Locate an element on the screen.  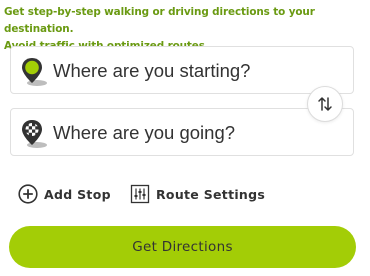
start-location-placeholder: Where are you starting? is located at coordinates (152, 70).